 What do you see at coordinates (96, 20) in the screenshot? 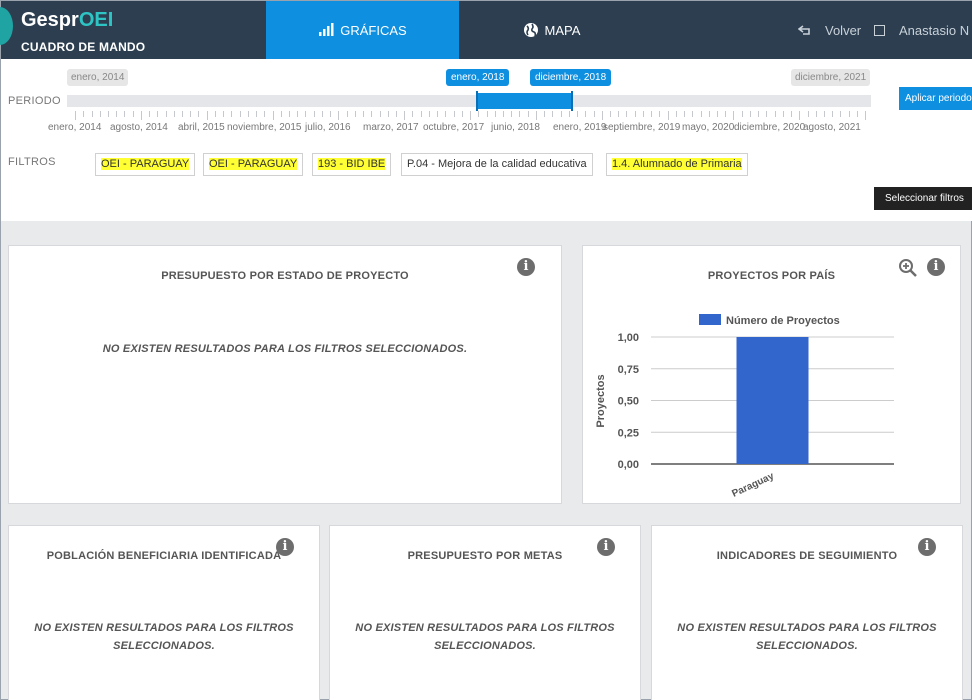
I see `logo-accent: OEI` at bounding box center [96, 20].